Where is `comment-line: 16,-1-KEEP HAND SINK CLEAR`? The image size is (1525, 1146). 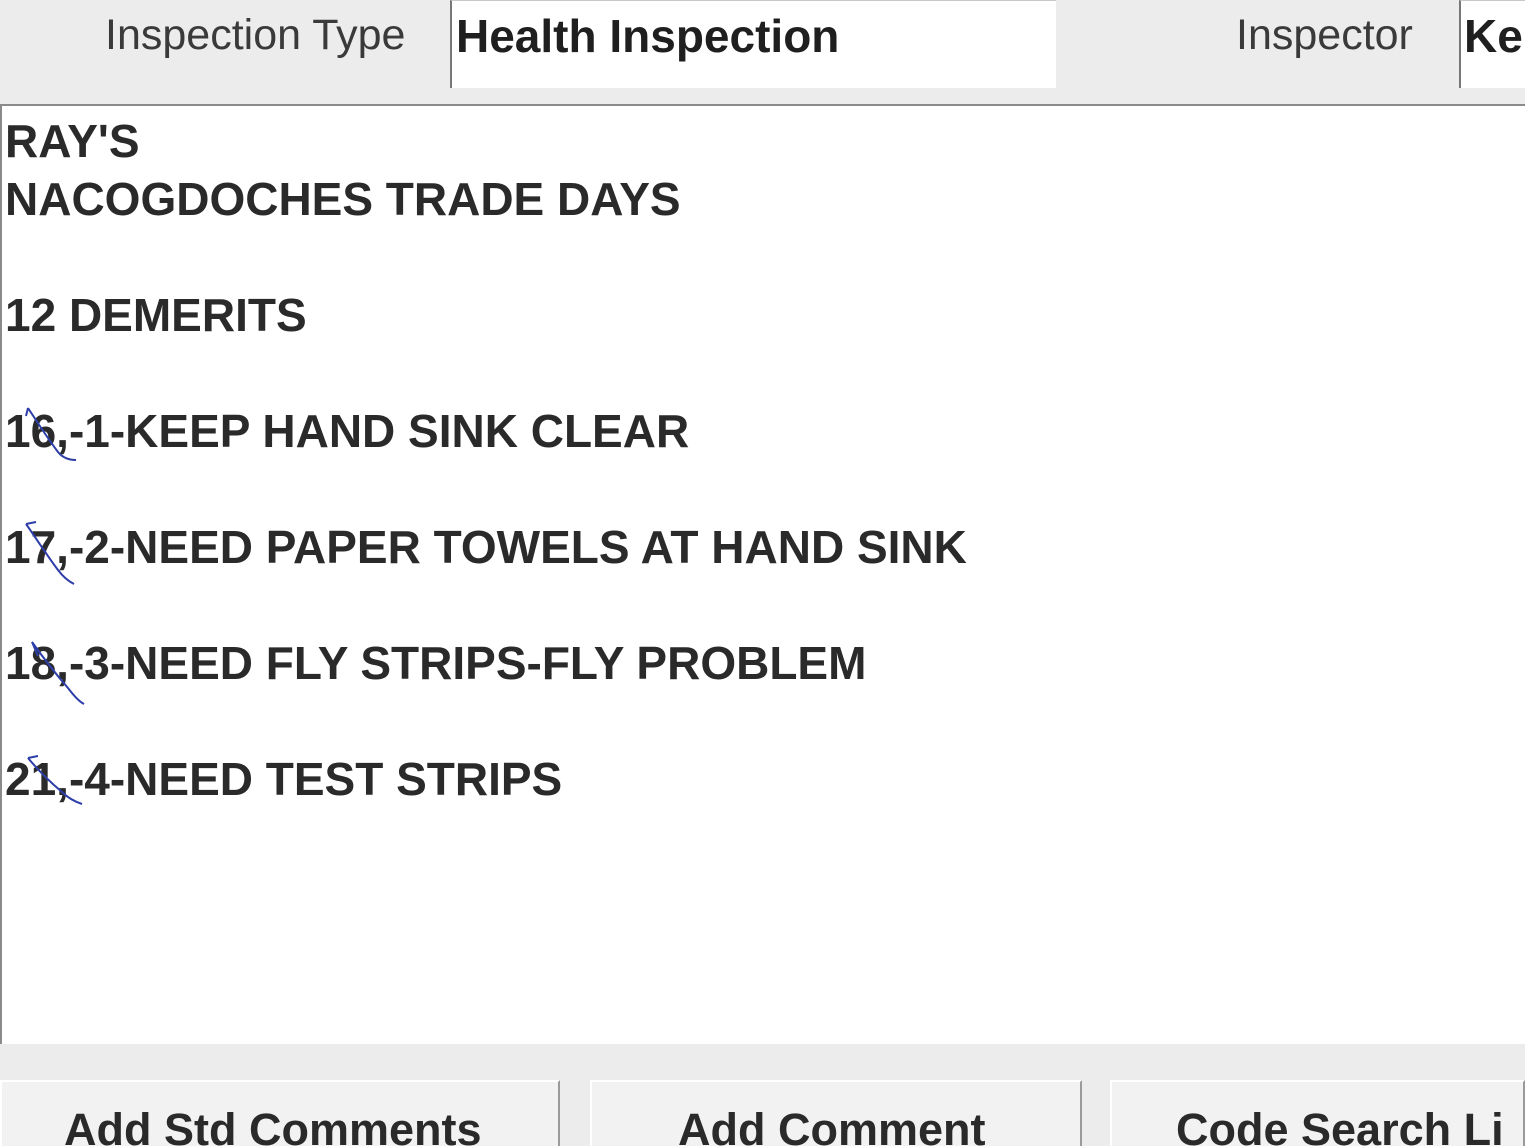
comment-line: 16,-1-KEEP HAND SINK CLEAR is located at coordinates (347, 431).